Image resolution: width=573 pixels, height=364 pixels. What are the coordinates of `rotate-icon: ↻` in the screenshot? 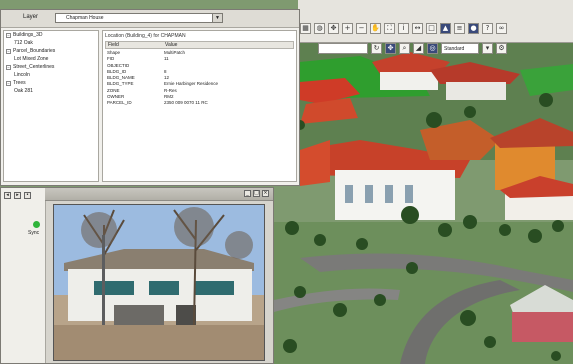 It's located at (376, 48).